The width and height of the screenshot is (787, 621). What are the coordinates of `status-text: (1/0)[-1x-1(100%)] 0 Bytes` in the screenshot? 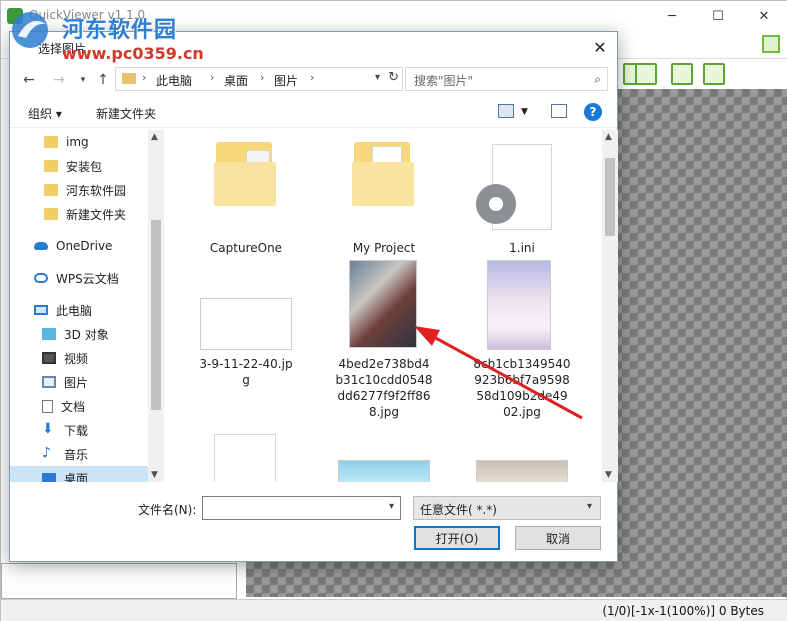 It's located at (683, 611).